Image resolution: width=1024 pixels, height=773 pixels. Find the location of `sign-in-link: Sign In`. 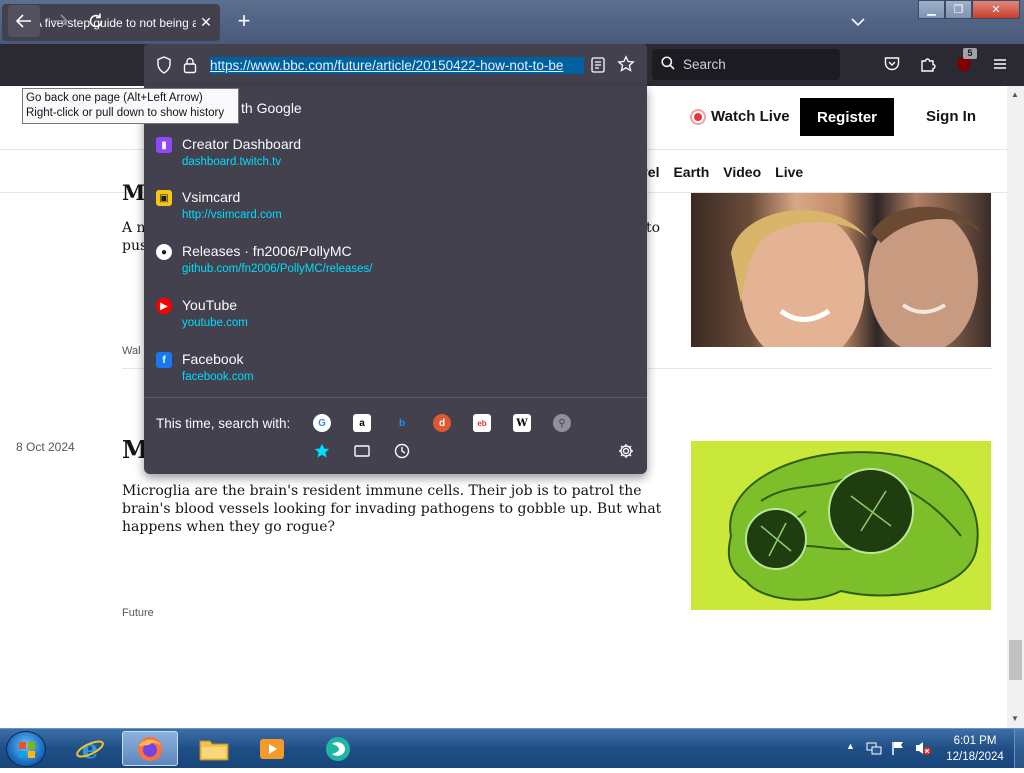

sign-in-link: Sign In is located at coordinates (951, 116).